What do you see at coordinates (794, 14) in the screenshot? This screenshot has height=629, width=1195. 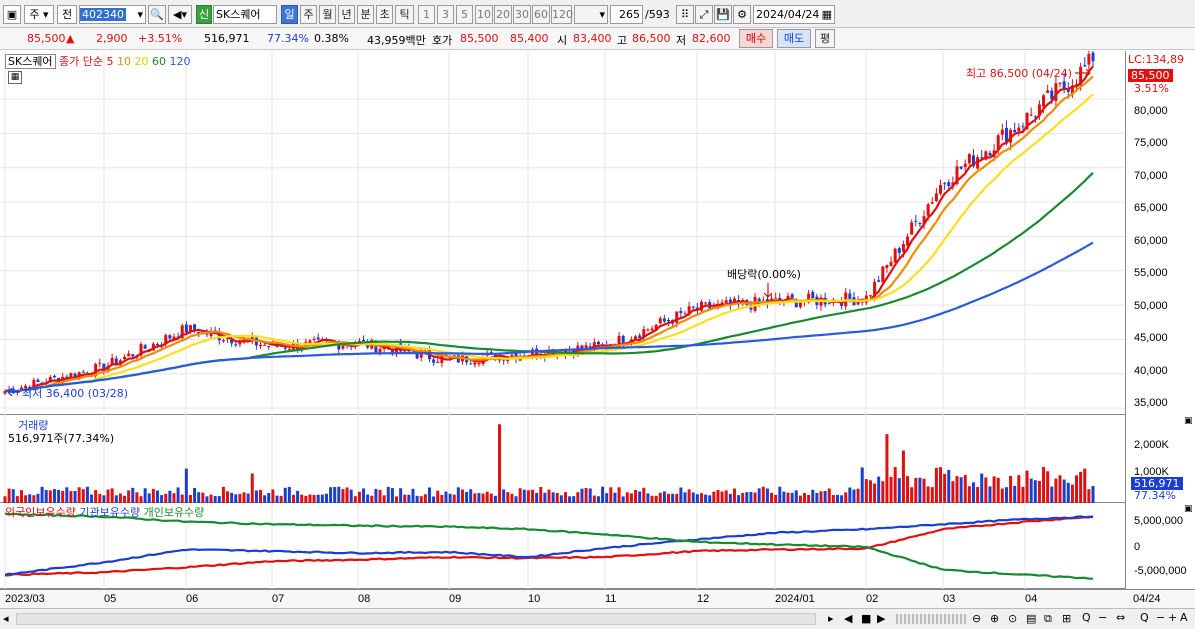 I see `date-input: 2024/04/24 ▦` at bounding box center [794, 14].